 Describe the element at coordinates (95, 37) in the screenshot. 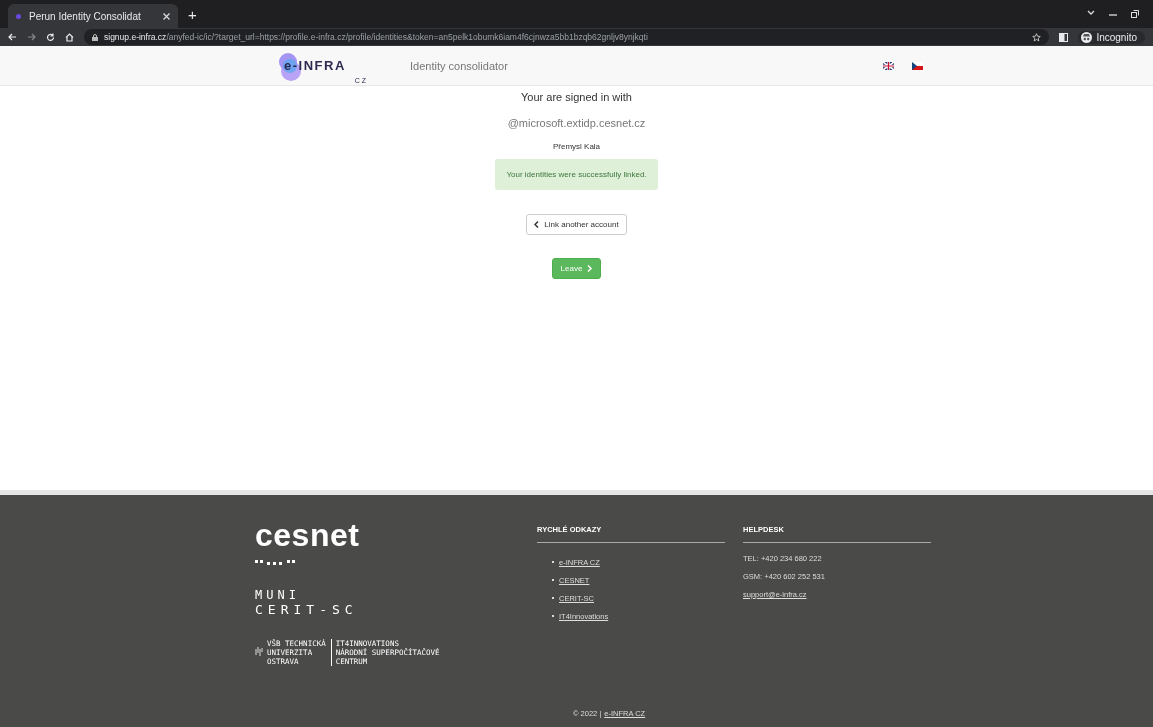

I see `lock-icon` at that location.